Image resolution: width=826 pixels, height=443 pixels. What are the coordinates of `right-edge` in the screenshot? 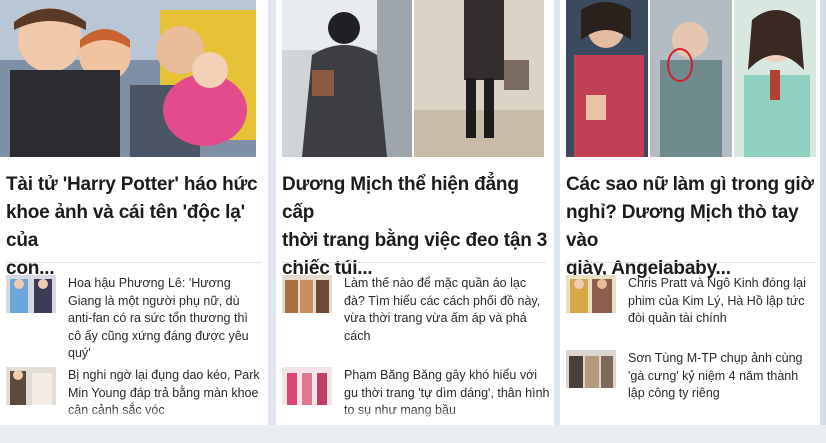 It's located at (823, 221).